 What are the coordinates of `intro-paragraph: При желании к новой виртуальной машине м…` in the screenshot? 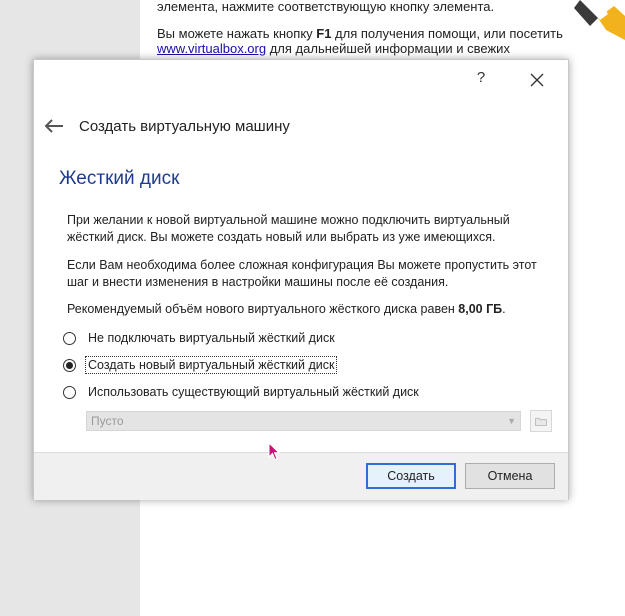 It's located at (288, 228).